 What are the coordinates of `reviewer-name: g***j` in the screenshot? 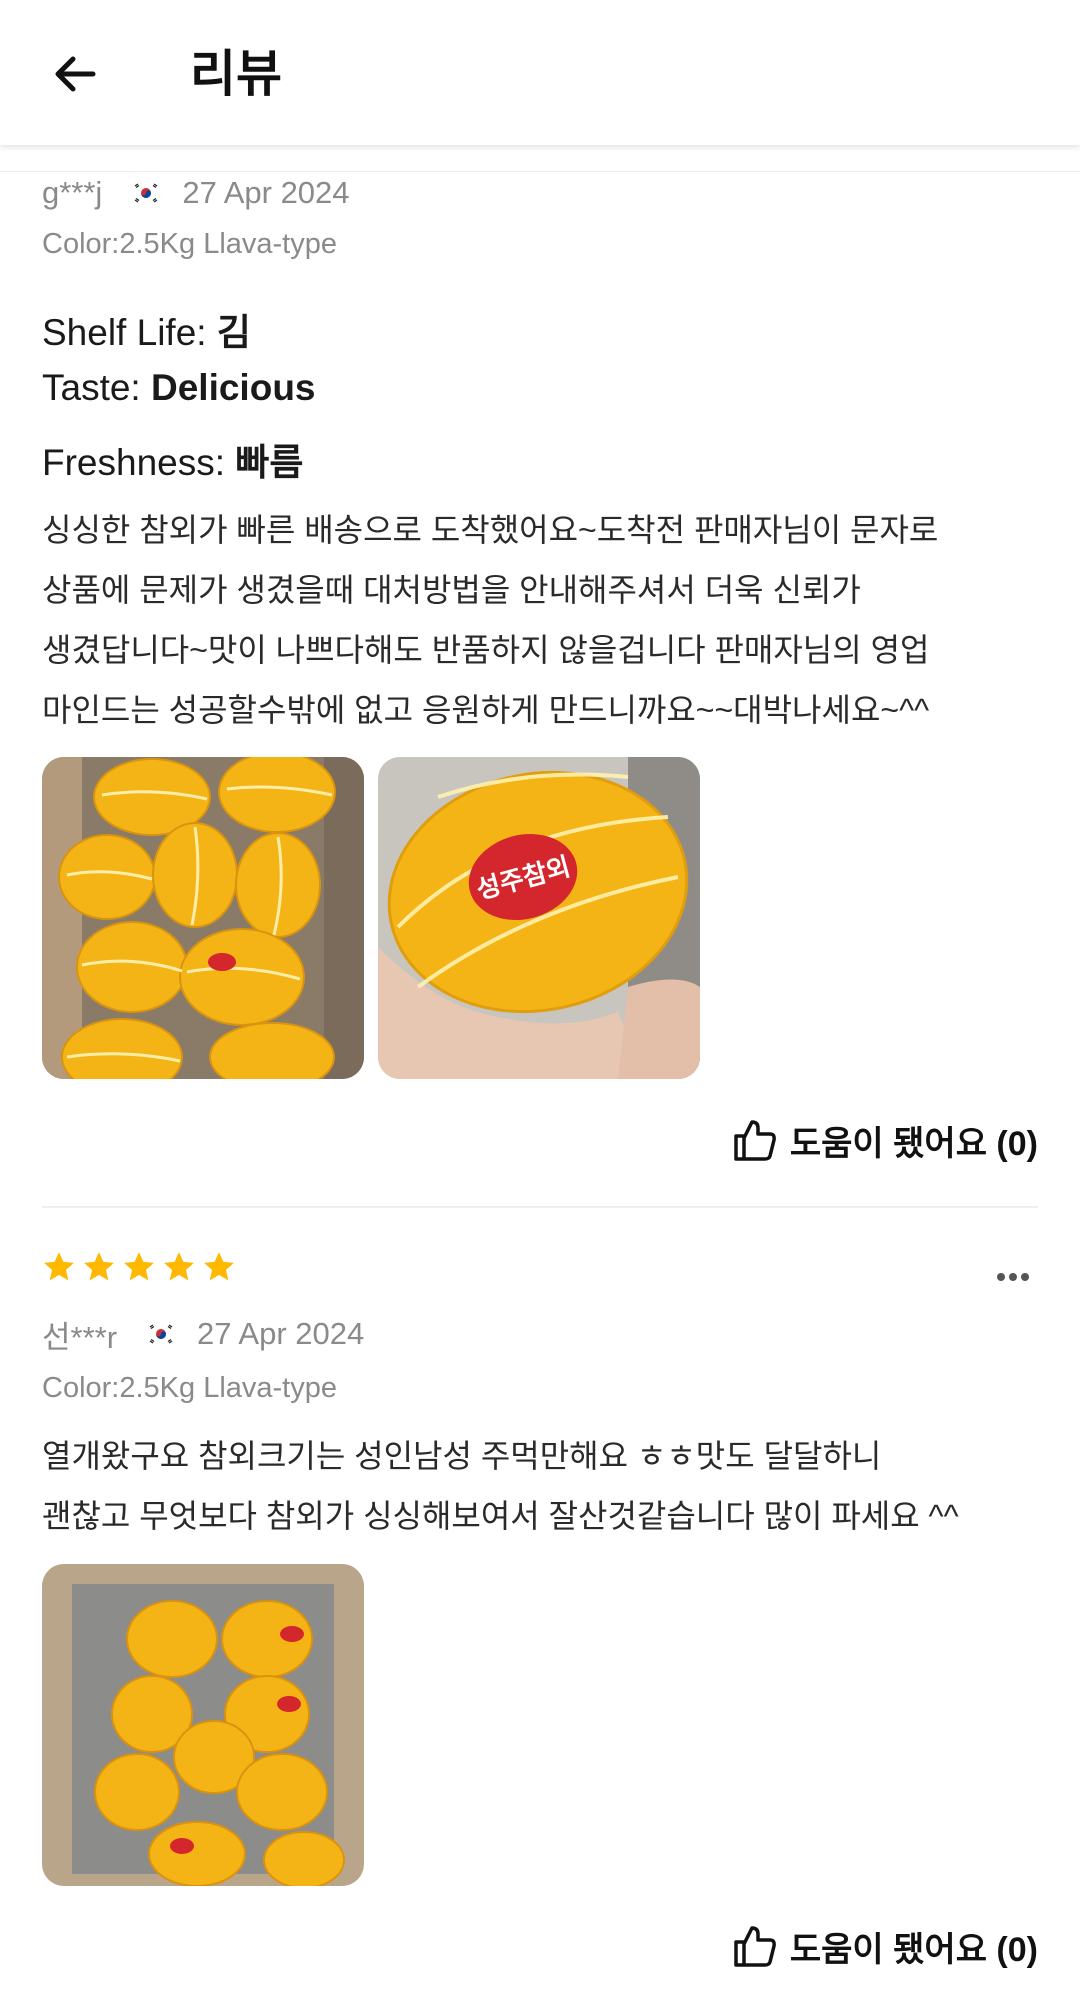 It's located at (72, 192).